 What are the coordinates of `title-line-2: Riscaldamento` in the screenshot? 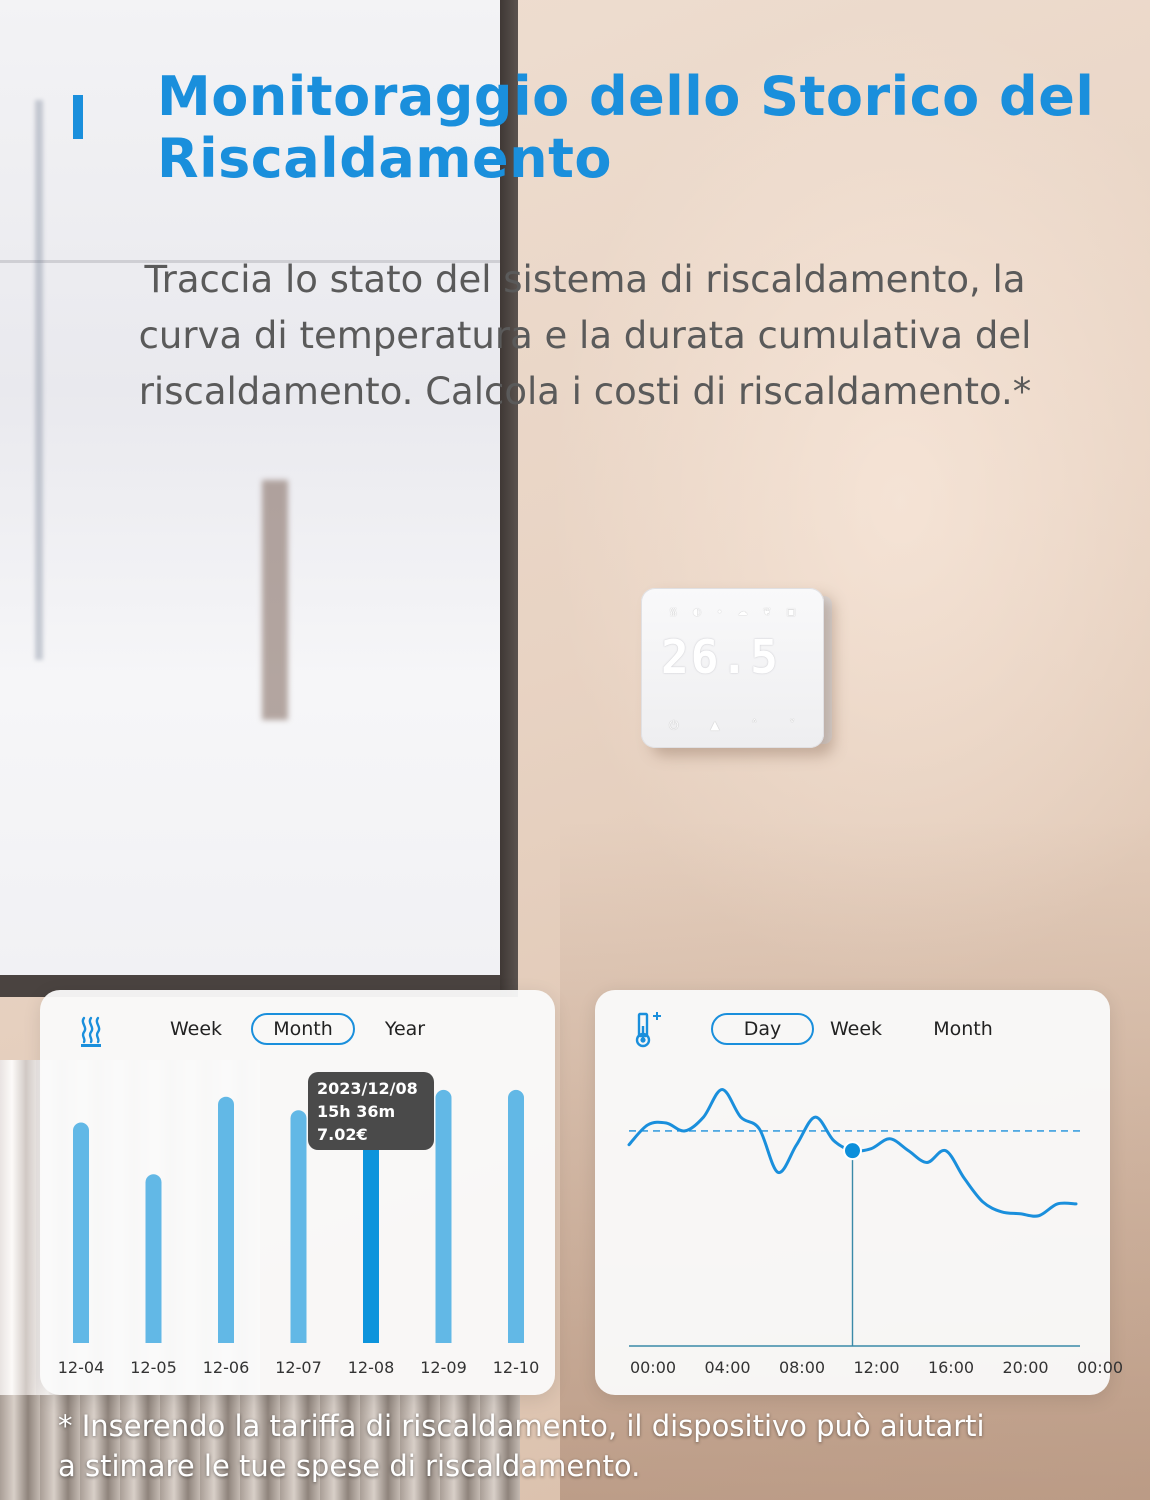 It's located at (385, 158).